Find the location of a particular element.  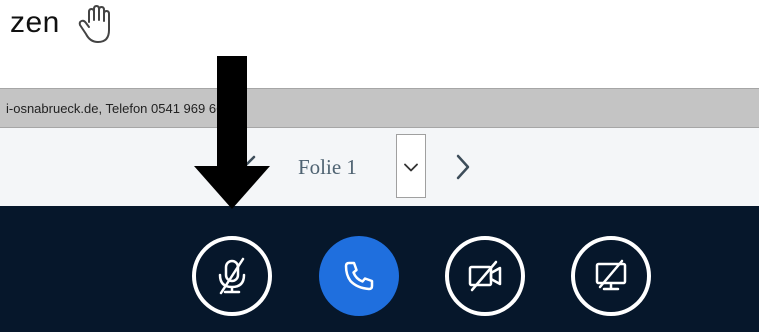

contact-info-bar: i-osnabrueck.de, Telefon 0541 969 6666 is located at coordinates (379, 108).